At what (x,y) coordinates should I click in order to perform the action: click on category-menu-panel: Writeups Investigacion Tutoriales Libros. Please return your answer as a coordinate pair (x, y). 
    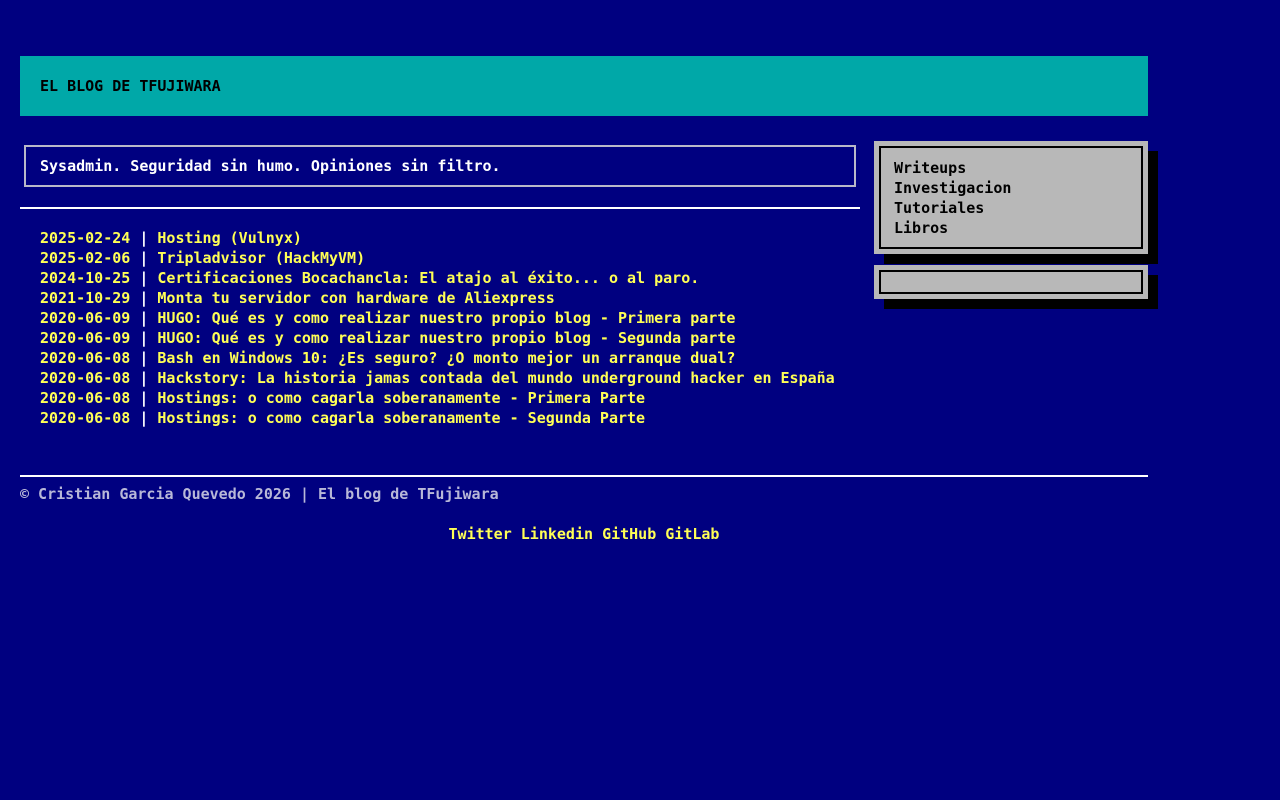
    Looking at the image, I should click on (1011, 197).